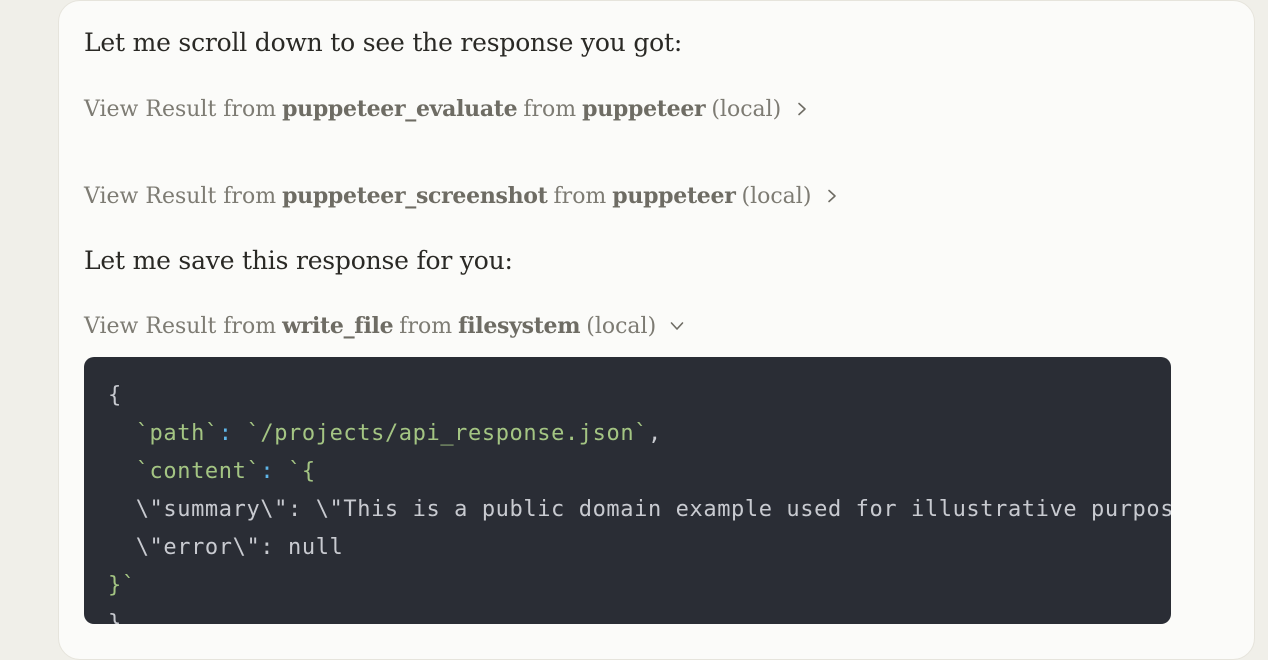 This screenshot has width=1268, height=660. I want to click on assistant-text-save: Let me save this response for you:, so click(298, 260).